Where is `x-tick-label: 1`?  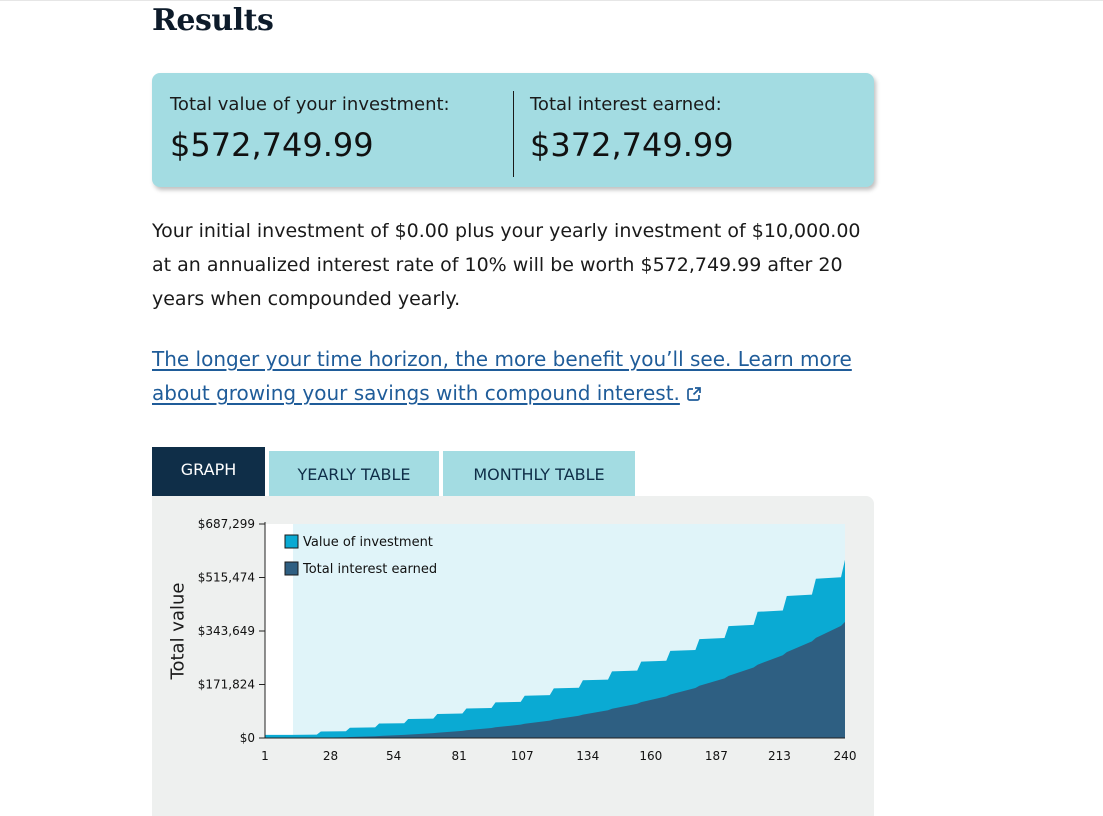 x-tick-label: 1 is located at coordinates (265, 756).